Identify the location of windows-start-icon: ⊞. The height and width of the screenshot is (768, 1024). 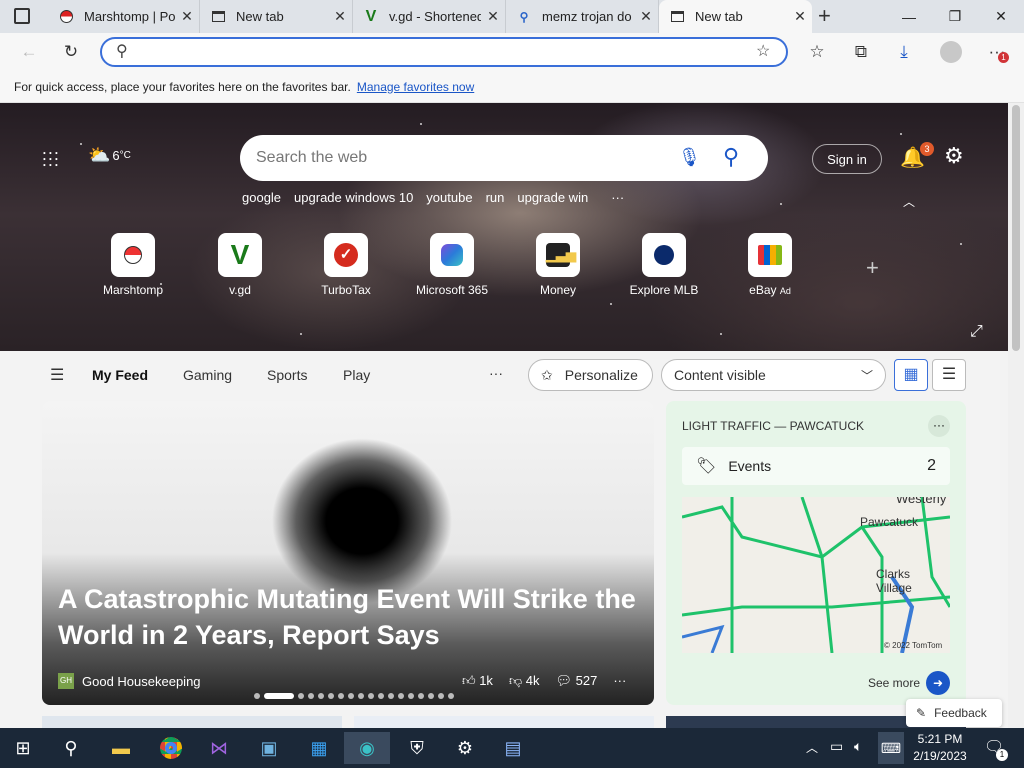
(23, 748).